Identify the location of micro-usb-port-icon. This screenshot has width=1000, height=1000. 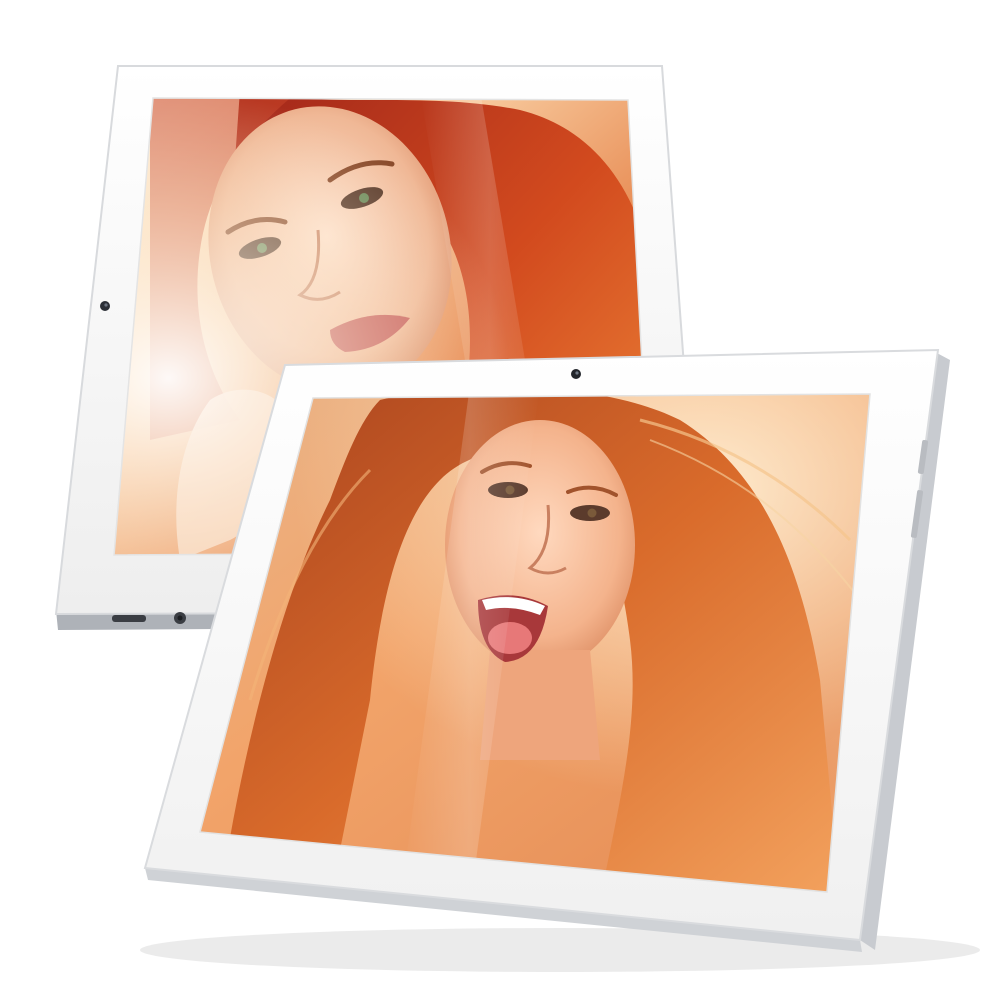
(129, 618).